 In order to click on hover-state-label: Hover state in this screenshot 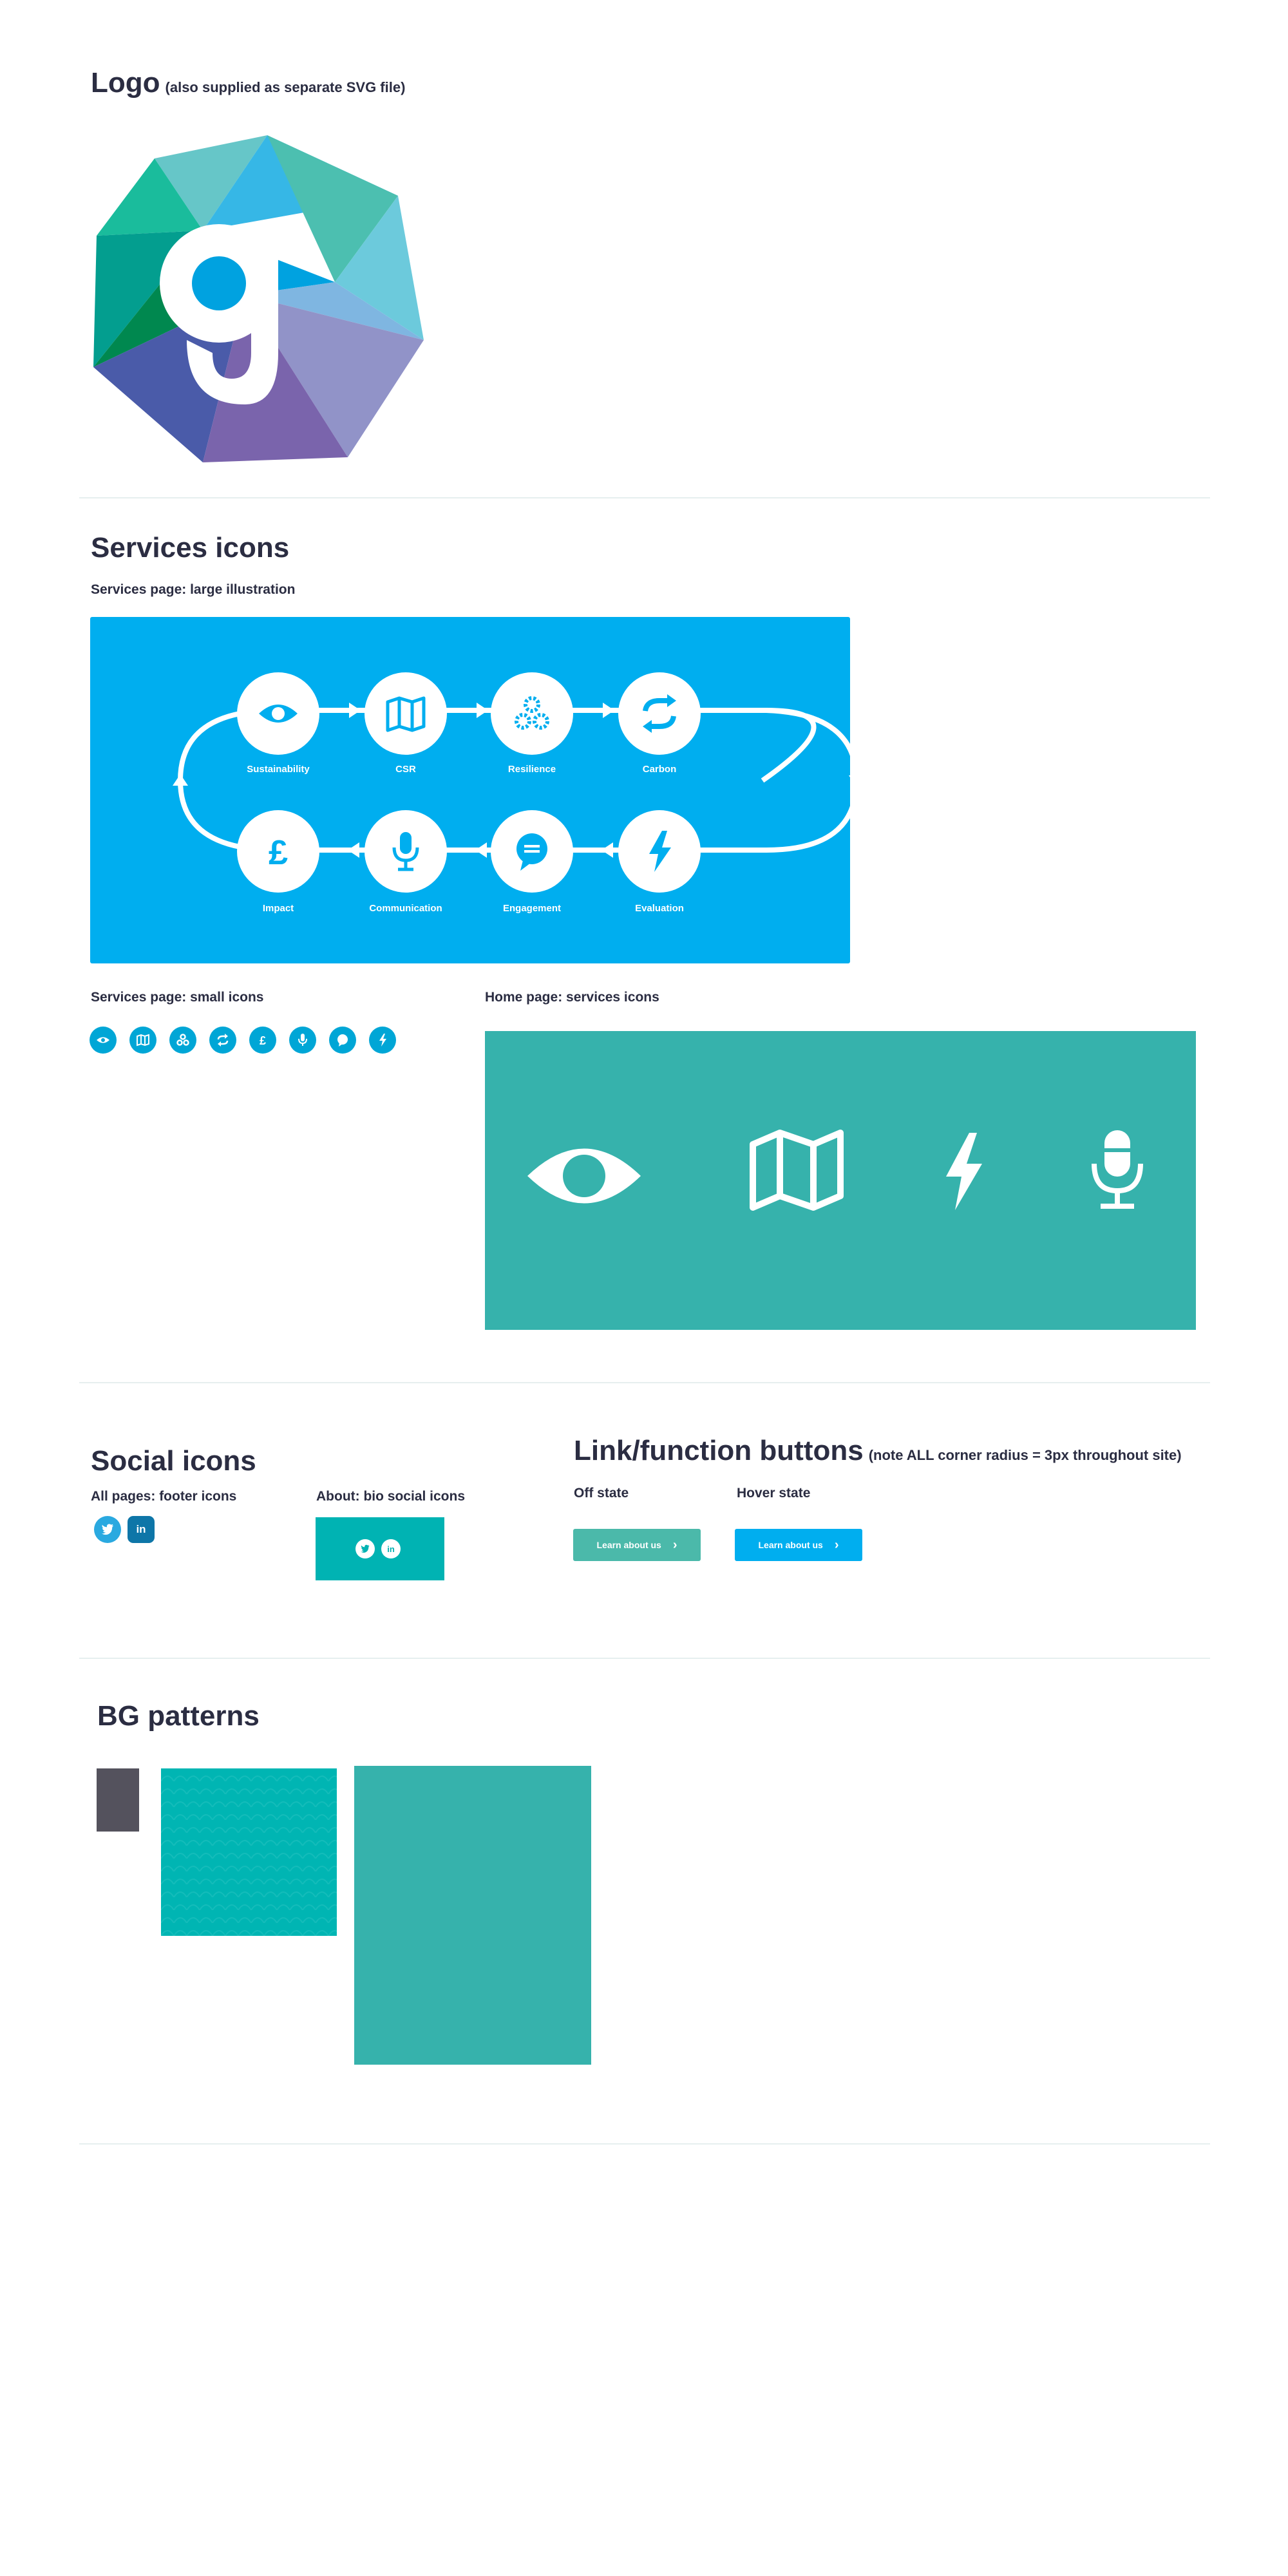, I will do `click(774, 1494)`.